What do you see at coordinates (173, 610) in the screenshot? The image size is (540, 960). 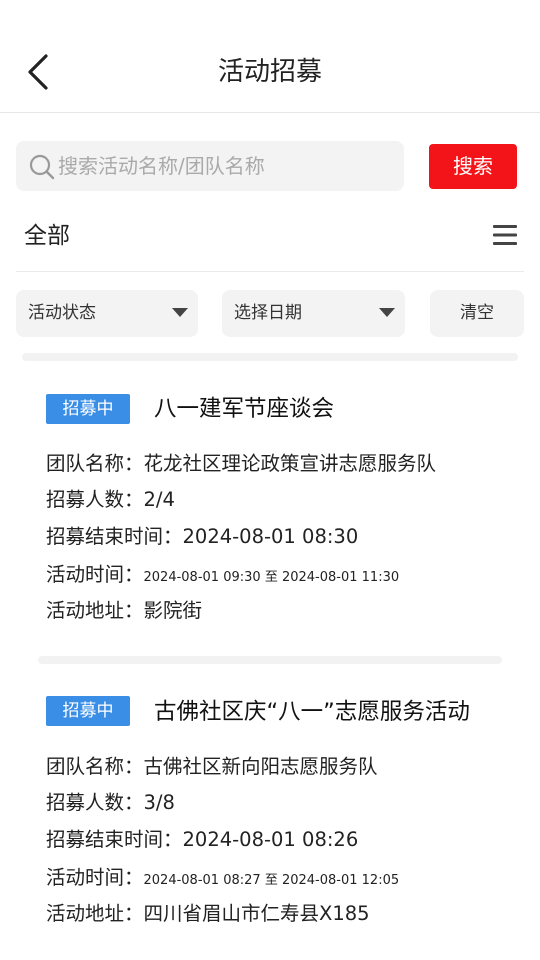 I see `address-value: 影院街` at bounding box center [173, 610].